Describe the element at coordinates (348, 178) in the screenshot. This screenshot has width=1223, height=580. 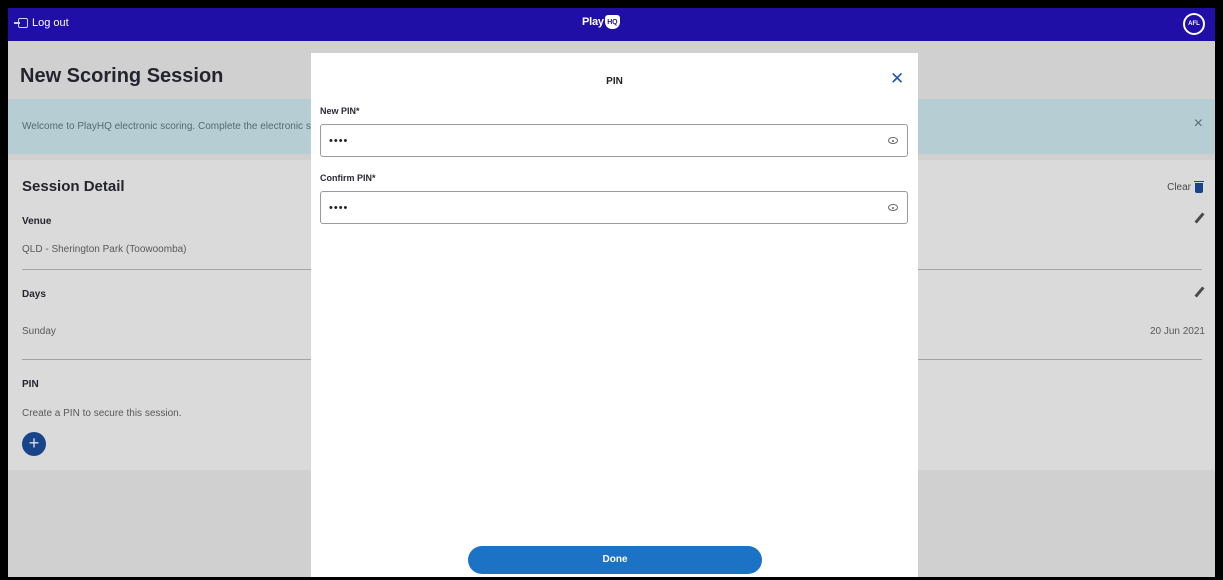
I see `confirm-pin-label: Confirm PIN*` at that location.